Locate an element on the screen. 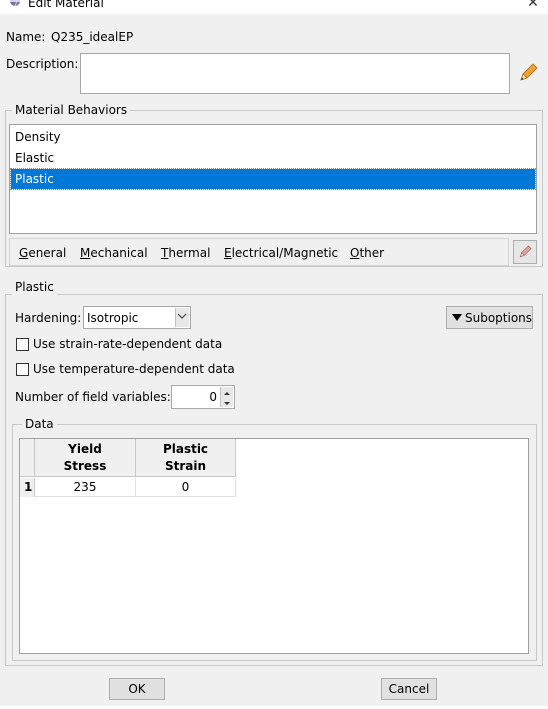  table-cell: 235 is located at coordinates (85, 487).